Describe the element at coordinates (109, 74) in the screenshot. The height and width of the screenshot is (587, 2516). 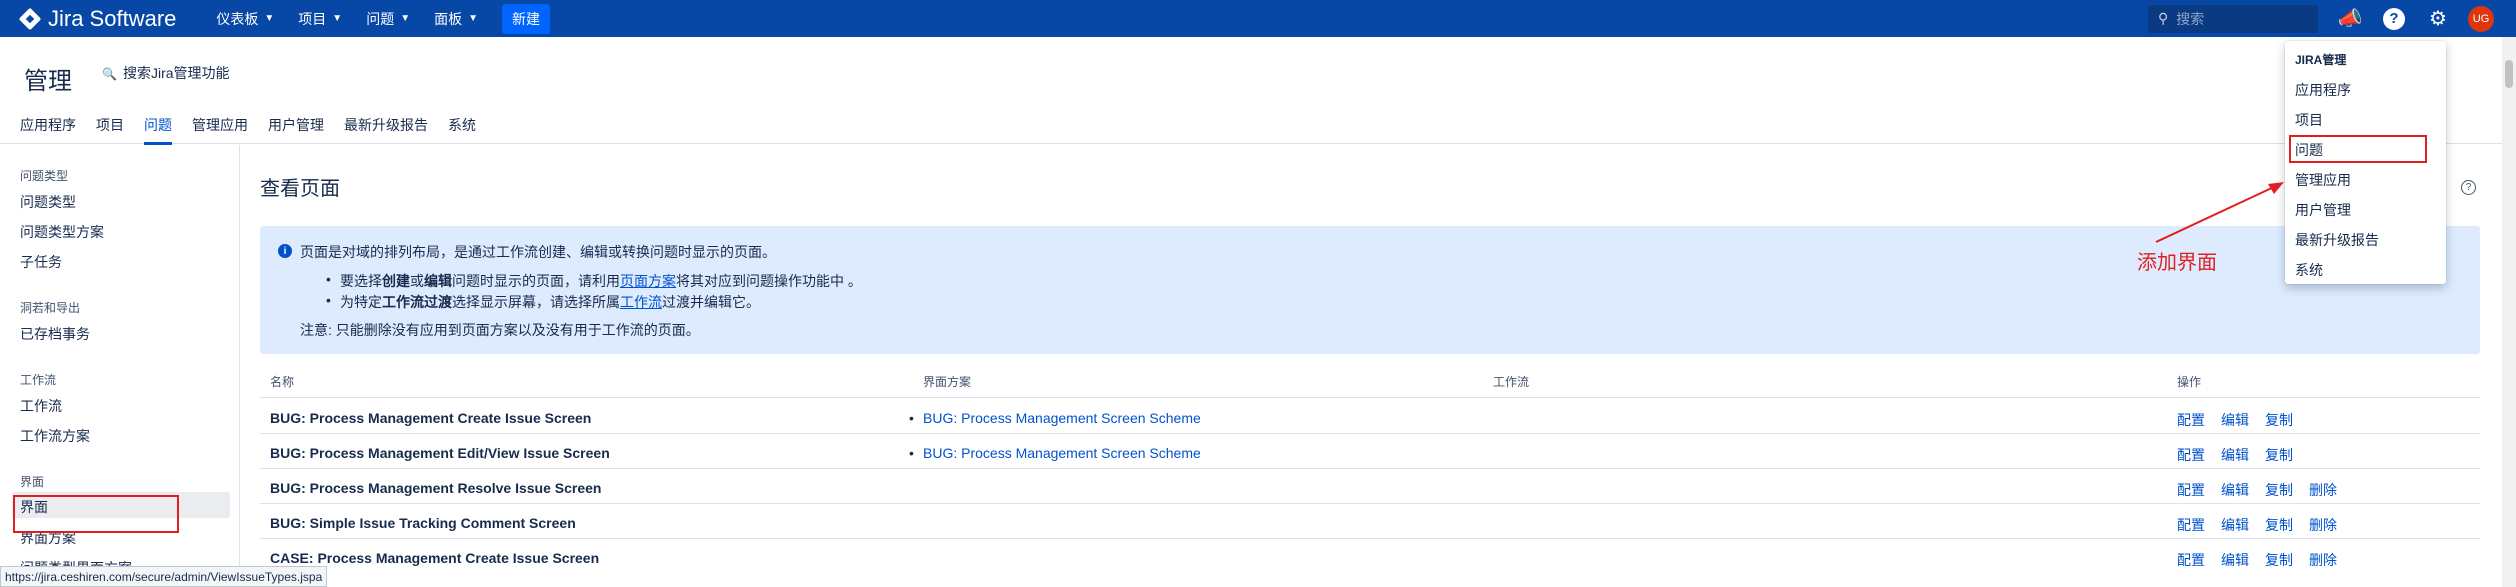
I see `search-icon: 🔍` at that location.